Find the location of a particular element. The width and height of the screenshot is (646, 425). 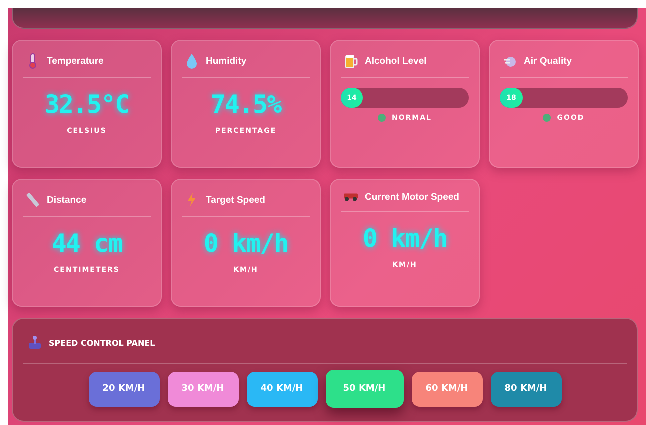

speed-button: 30 KM/H is located at coordinates (203, 389).